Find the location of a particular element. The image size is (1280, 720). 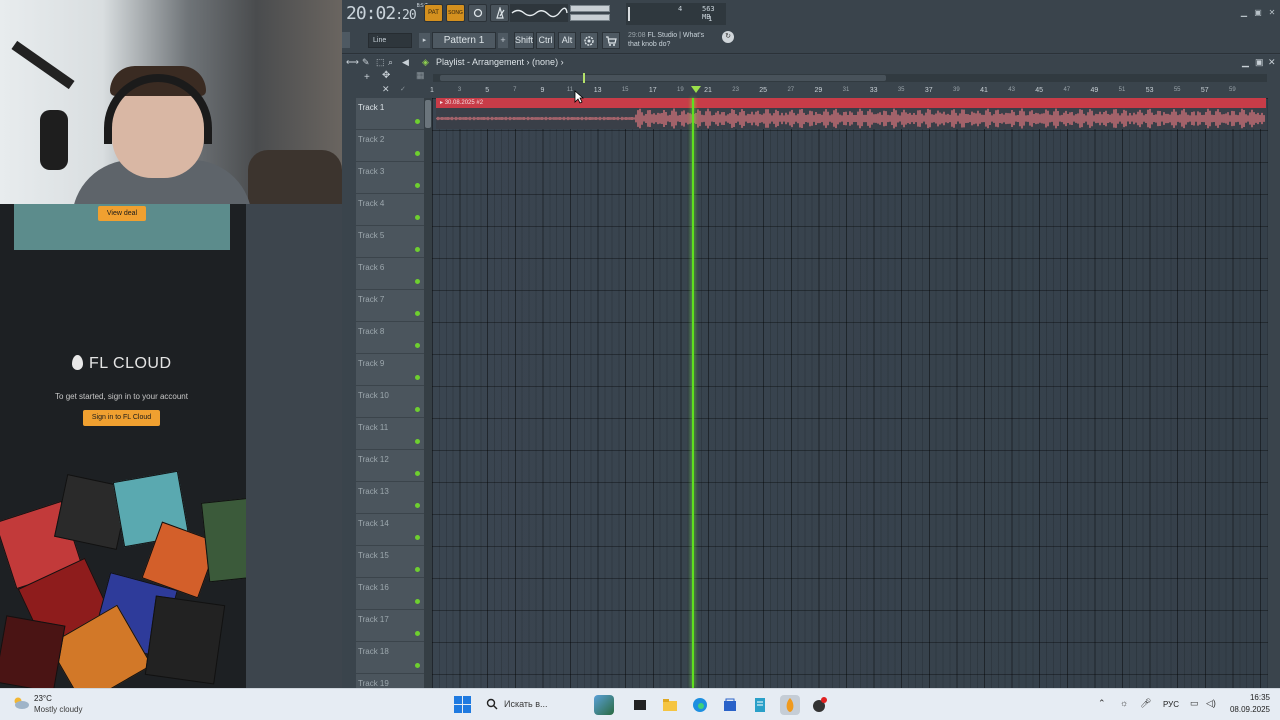

news-arrow-icon: ↻ is located at coordinates (728, 37).